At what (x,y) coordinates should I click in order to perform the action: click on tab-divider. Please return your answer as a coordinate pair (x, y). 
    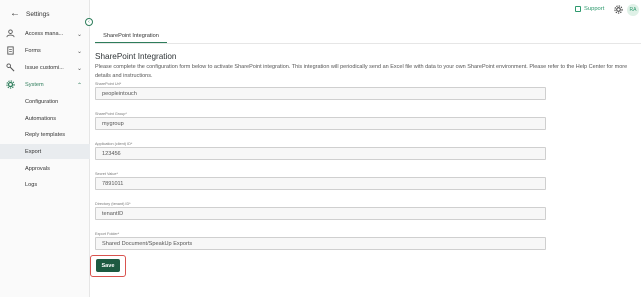
    Looking at the image, I should click on (368, 43).